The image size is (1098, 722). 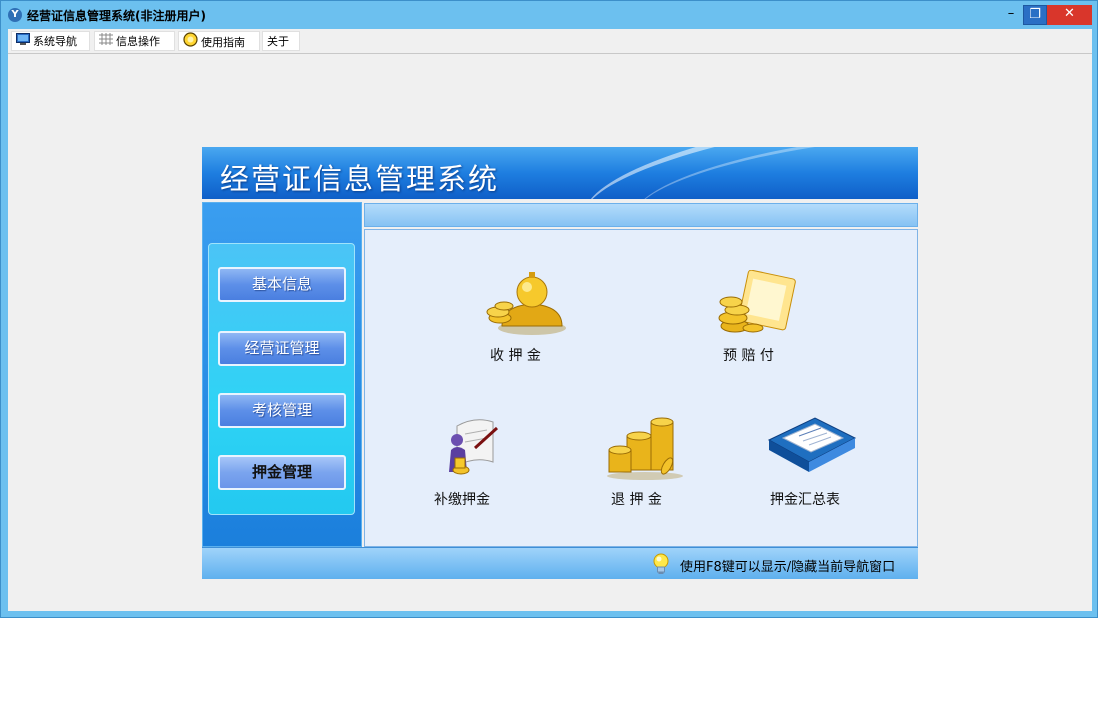 What do you see at coordinates (560, 563) in the screenshot?
I see `status-bar: 使用F8键可以显示/隐藏当前导航窗口` at bounding box center [560, 563].